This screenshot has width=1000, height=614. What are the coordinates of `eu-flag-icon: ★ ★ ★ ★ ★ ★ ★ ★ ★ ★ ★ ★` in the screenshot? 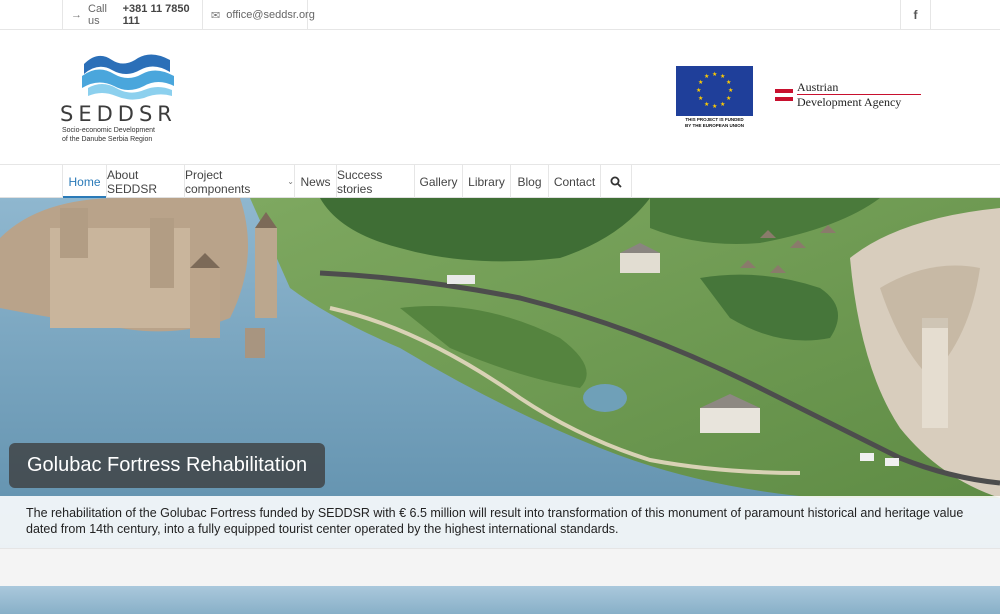 It's located at (714, 91).